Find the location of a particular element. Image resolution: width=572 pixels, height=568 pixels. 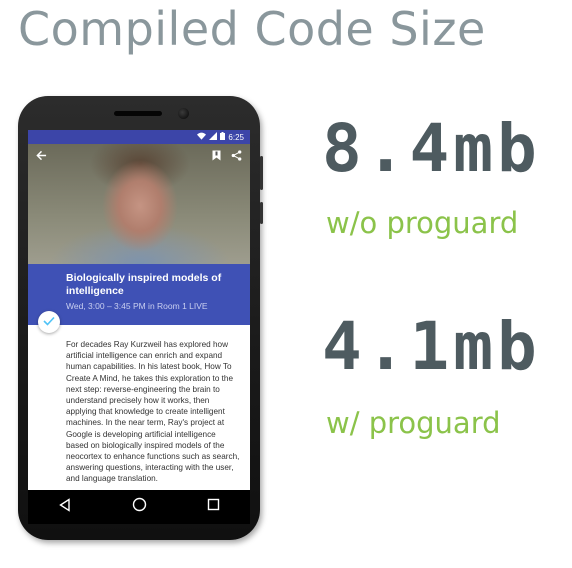

phone-speaker is located at coordinates (138, 113).